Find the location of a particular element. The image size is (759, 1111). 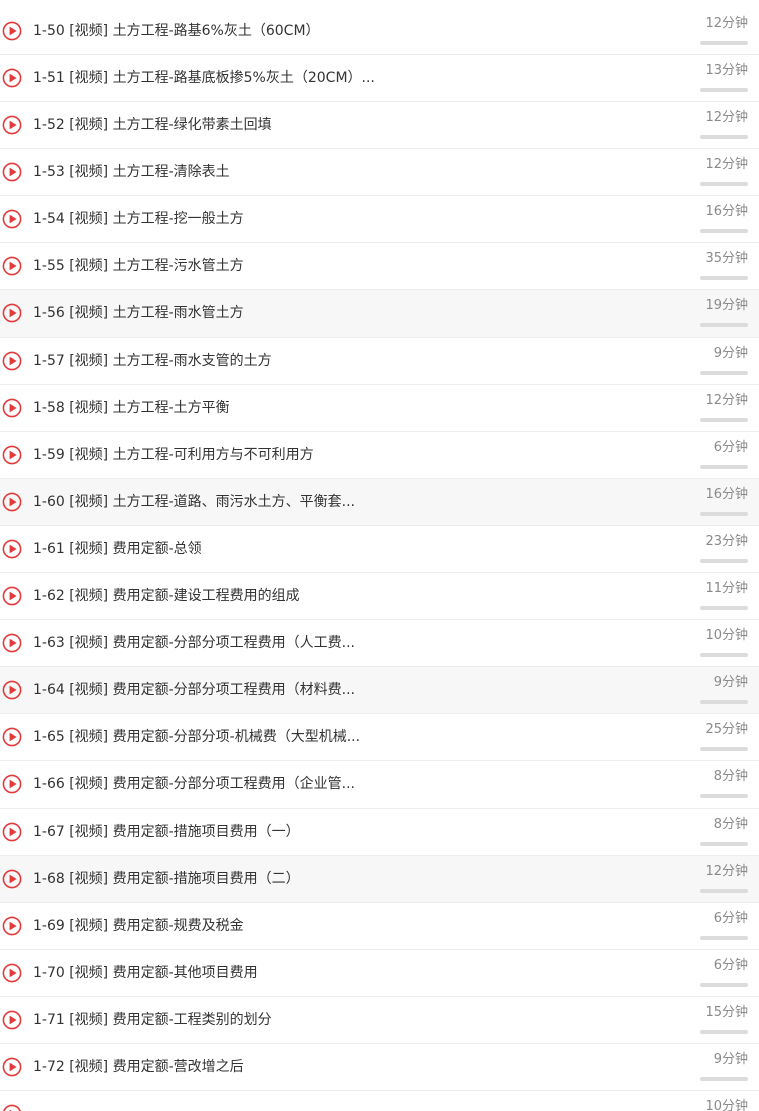

lesson-title: 1-56 [视频] 土方工程-雨水管土方 is located at coordinates (138, 313).